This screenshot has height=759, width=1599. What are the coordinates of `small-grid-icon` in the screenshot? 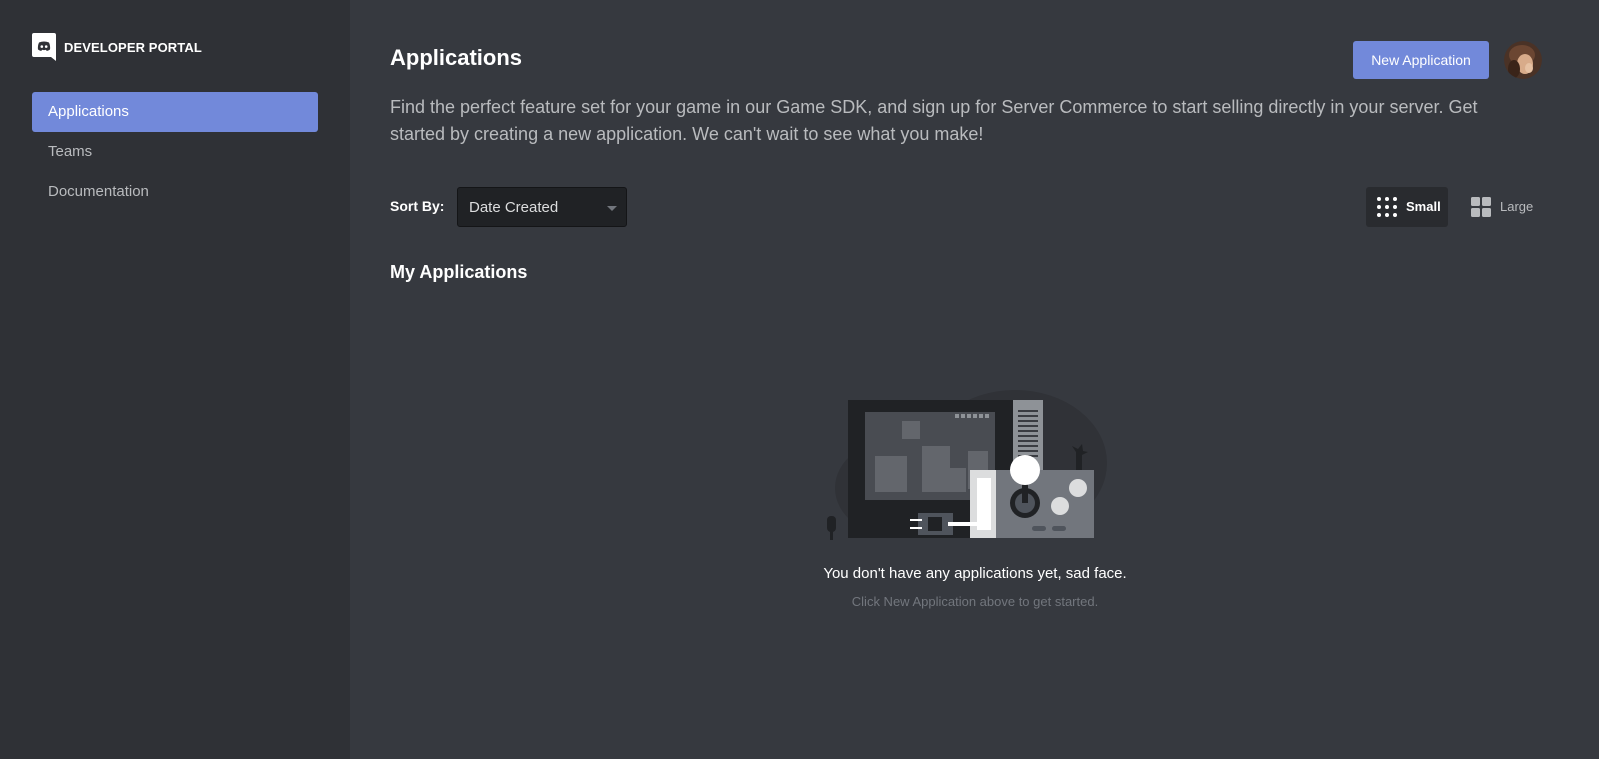 It's located at (1387, 207).